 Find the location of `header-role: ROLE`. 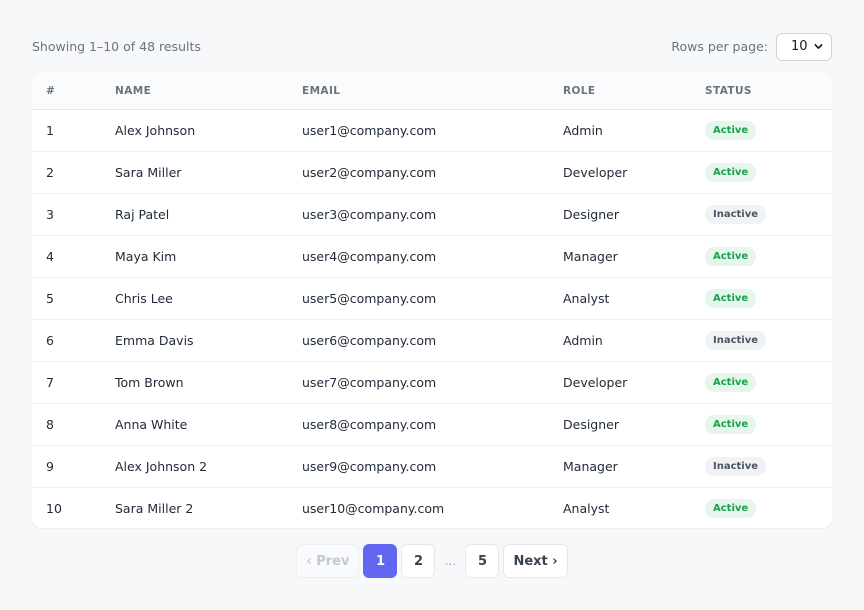

header-role: ROLE is located at coordinates (634, 91).